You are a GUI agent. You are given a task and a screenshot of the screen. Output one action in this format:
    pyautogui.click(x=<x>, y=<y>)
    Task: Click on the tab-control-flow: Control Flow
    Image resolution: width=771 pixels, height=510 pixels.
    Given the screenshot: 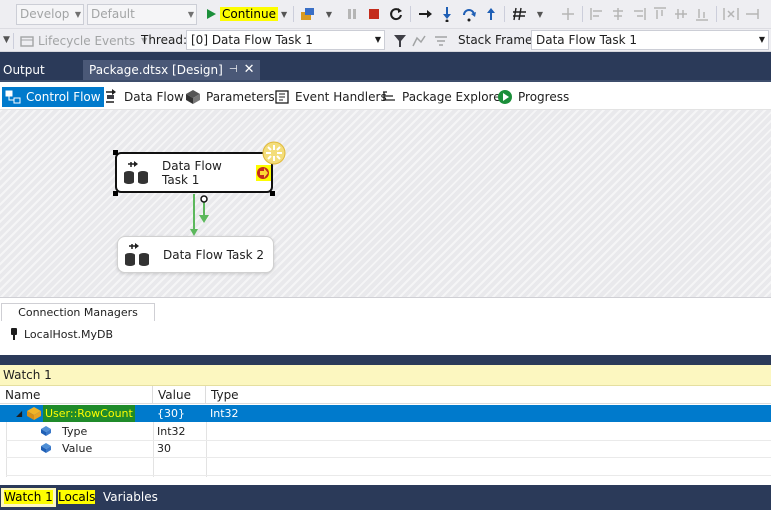 What is the action you would take?
    pyautogui.click(x=53, y=97)
    